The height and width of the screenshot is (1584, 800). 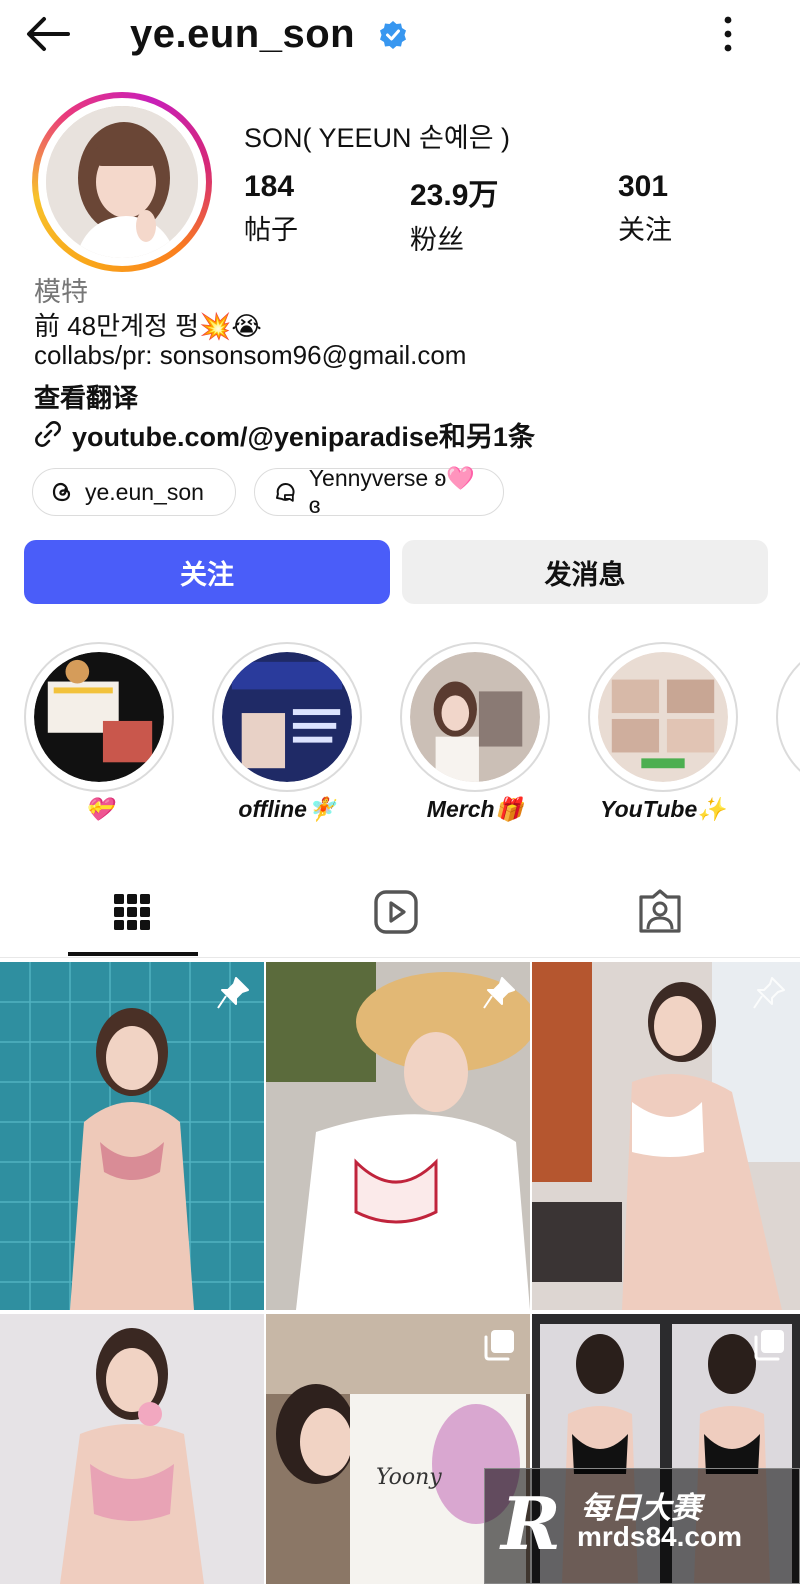 I want to click on arrow-left-icon, so click(x=49, y=34).